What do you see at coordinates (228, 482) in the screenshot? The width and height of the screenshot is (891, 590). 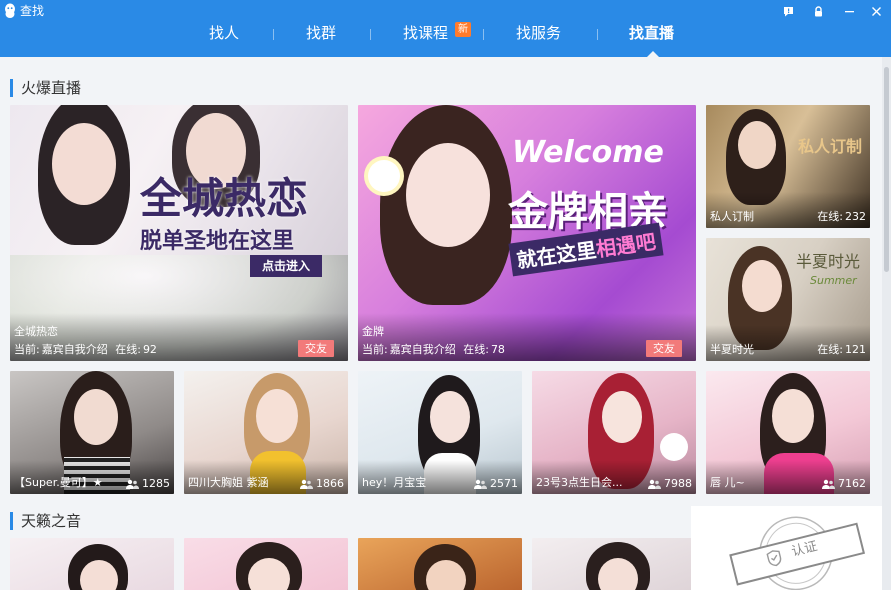 I see `streamer-name: 四川大胸姐 紫涵` at bounding box center [228, 482].